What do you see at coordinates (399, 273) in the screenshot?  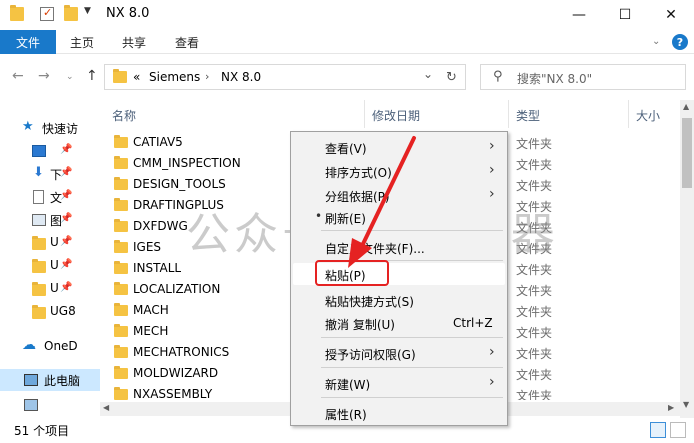 I see `menu-item-paste: 粘贴(P)` at bounding box center [399, 273].